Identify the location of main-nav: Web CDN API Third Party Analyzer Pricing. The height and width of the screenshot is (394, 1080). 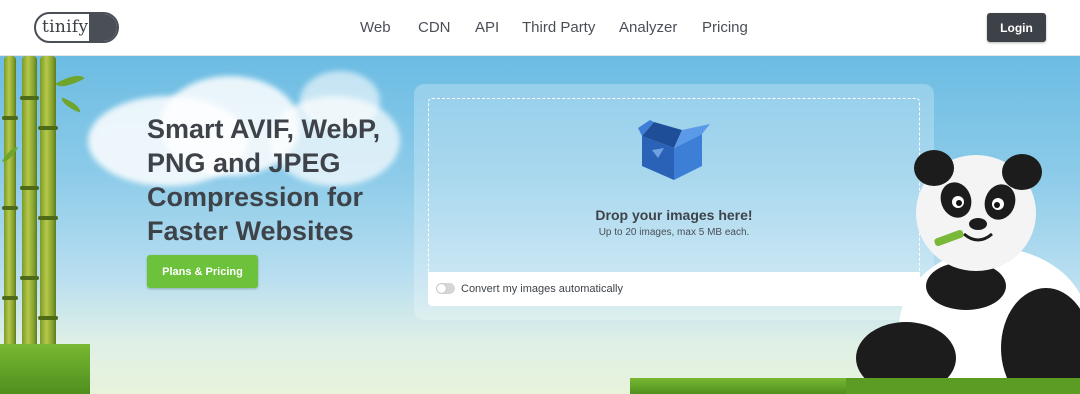
(540, 28).